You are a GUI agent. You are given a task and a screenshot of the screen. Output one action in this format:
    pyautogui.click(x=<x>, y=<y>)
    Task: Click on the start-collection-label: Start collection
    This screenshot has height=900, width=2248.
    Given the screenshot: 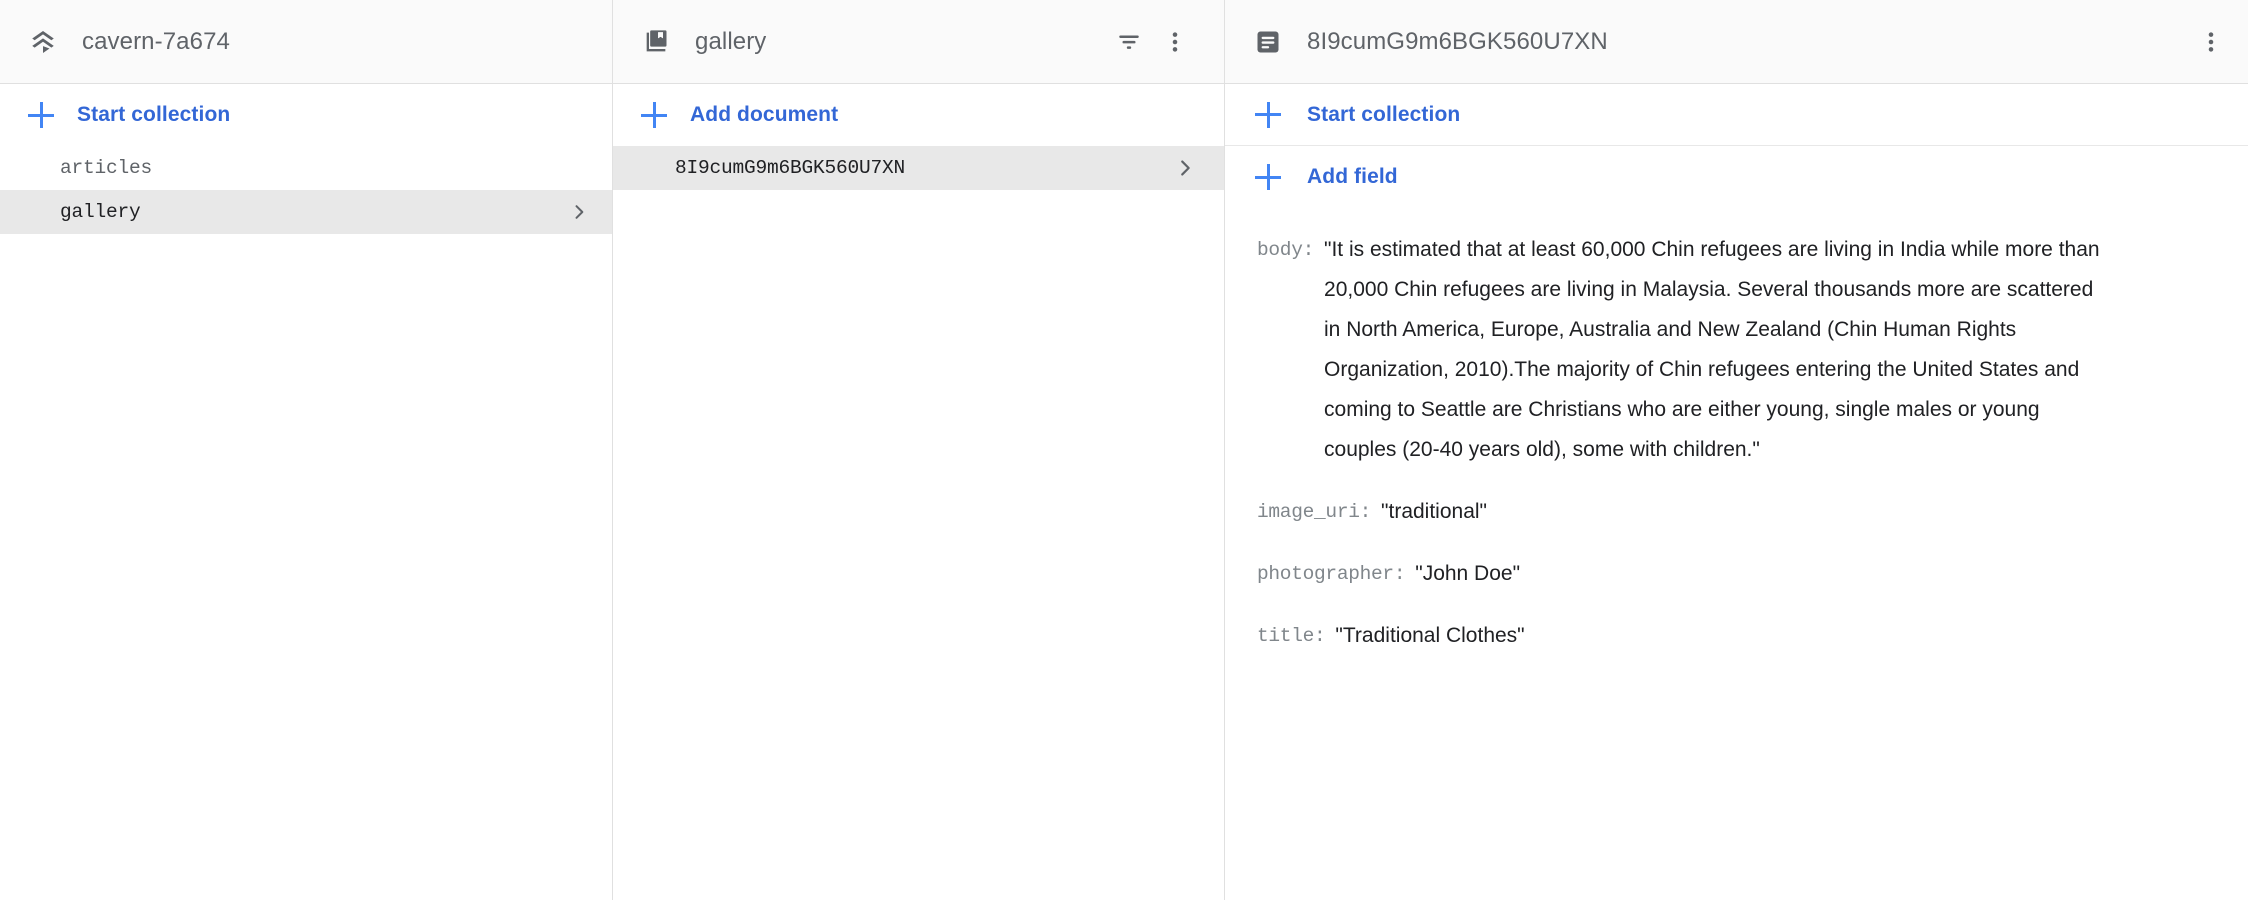 What is the action you would take?
    pyautogui.click(x=154, y=114)
    